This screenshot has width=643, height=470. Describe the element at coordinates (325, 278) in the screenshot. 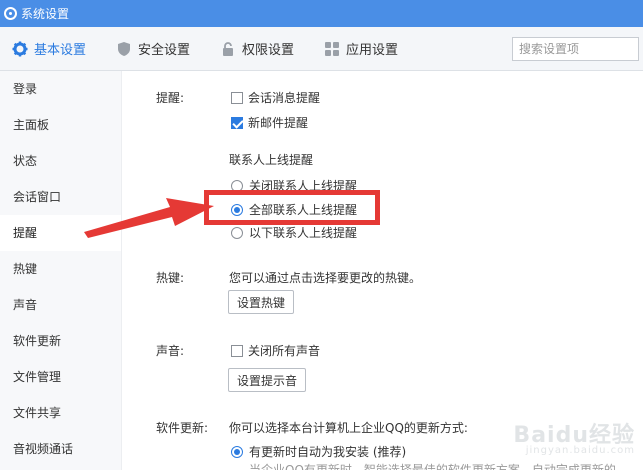

I see `hotkey-description: 您可以通过点击选择要更改的热键。` at that location.